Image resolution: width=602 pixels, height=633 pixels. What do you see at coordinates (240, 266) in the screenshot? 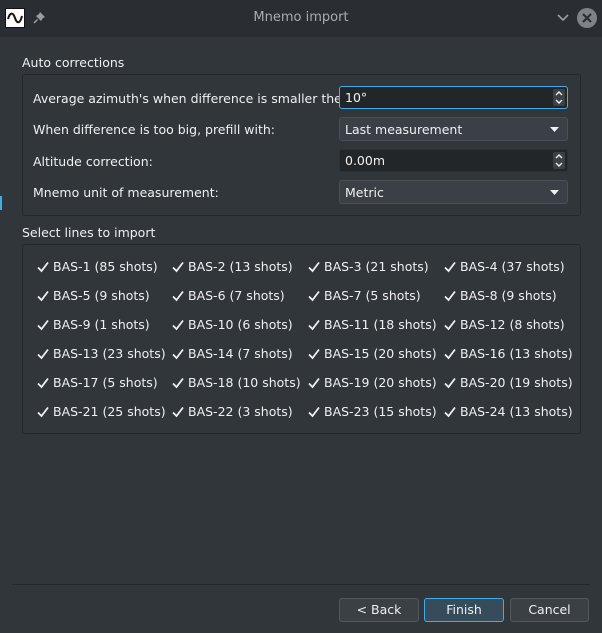
I see `line-checkbox-label: BAS-2 (13 shots)` at bounding box center [240, 266].